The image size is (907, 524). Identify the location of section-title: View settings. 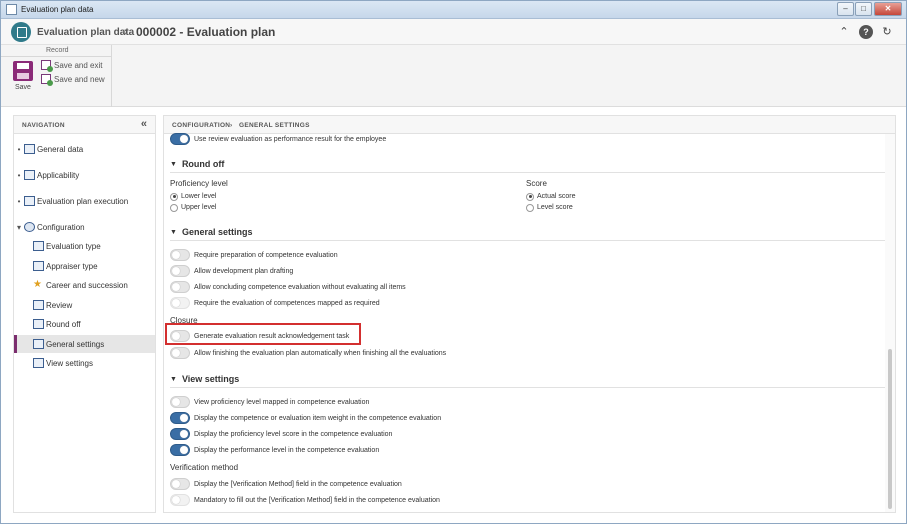
(210, 379).